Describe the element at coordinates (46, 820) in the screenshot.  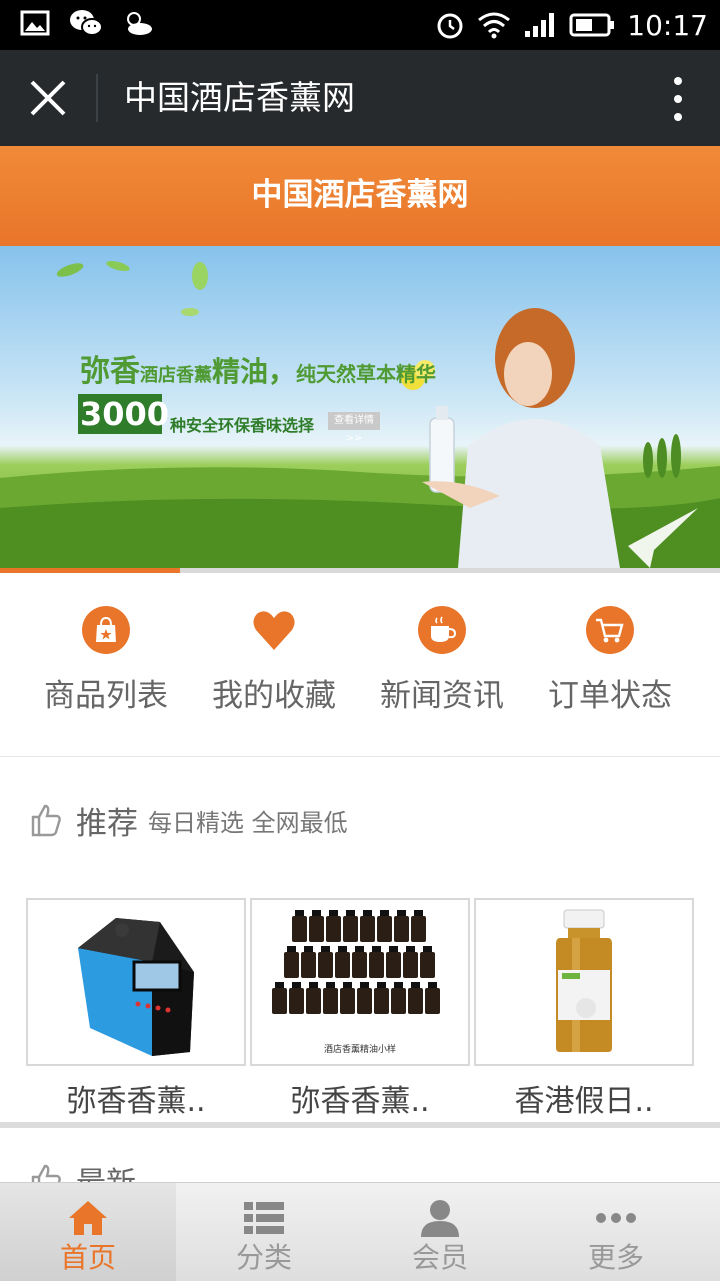
I see `thumbs-up-icon` at that location.